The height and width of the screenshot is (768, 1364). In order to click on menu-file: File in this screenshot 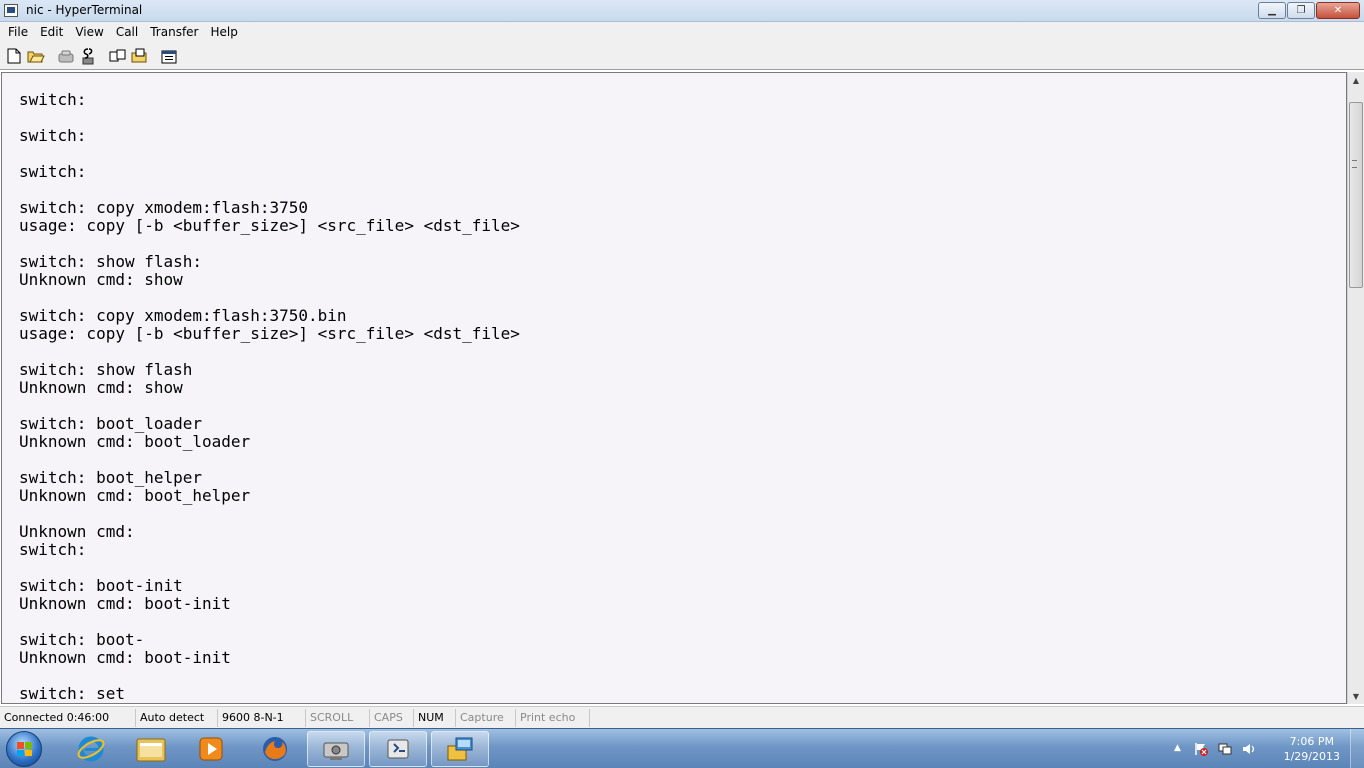, I will do `click(18, 32)`.